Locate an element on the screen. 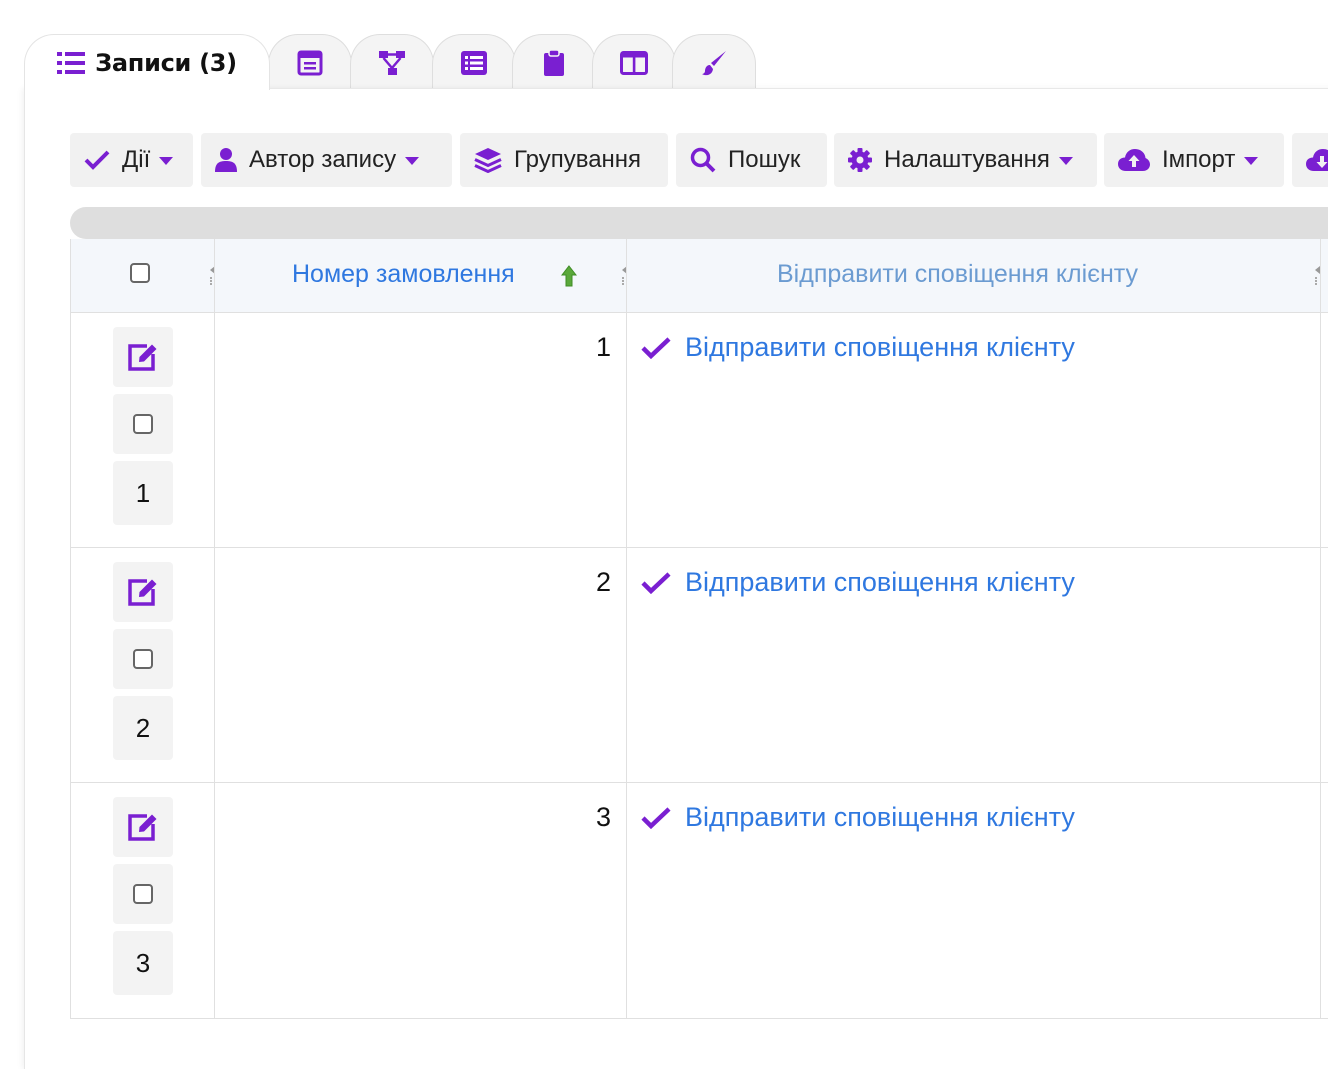 This screenshot has width=1328, height=1069. tab-hierarchy is located at coordinates (392, 62).